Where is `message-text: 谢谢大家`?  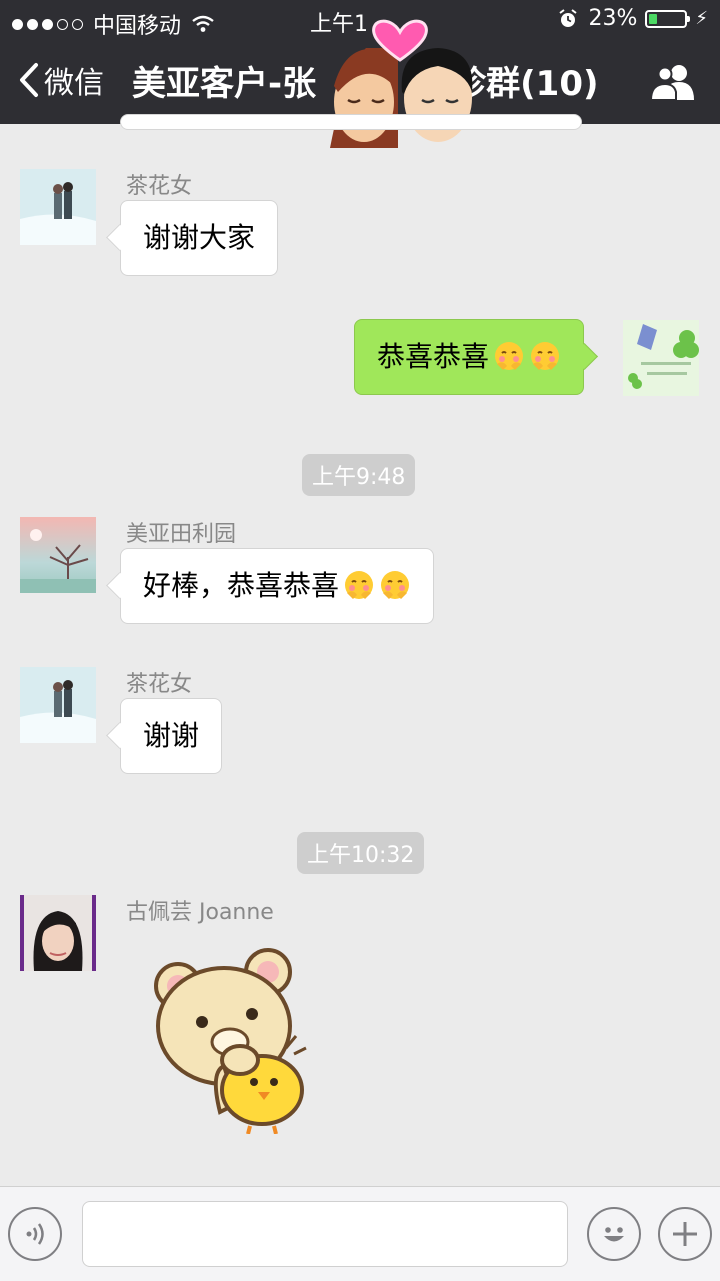
message-text: 谢谢大家 is located at coordinates (199, 237).